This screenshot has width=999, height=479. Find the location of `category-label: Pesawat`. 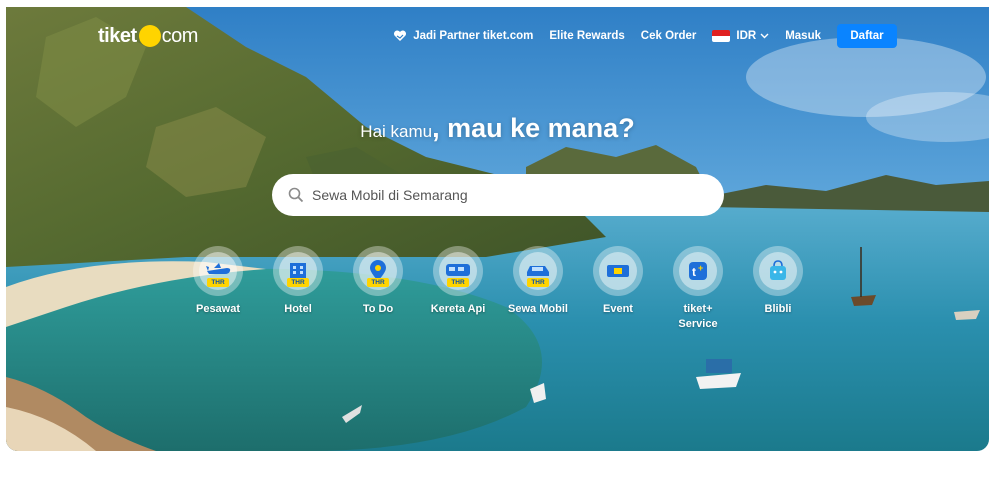

category-label: Pesawat is located at coordinates (218, 309).